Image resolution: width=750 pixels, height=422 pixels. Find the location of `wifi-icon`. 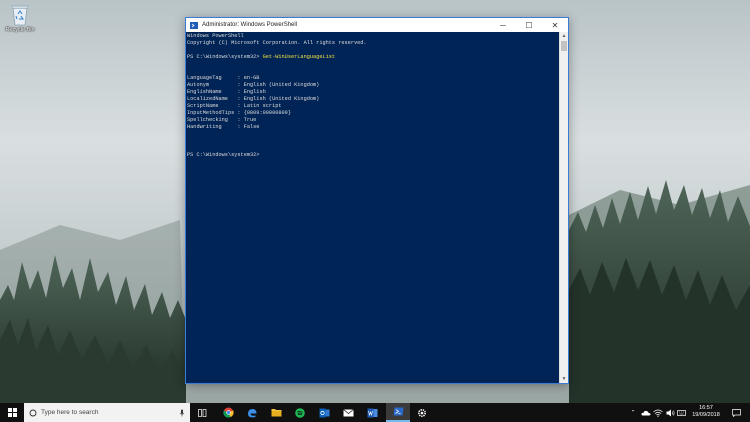

wifi-icon is located at coordinates (658, 413).